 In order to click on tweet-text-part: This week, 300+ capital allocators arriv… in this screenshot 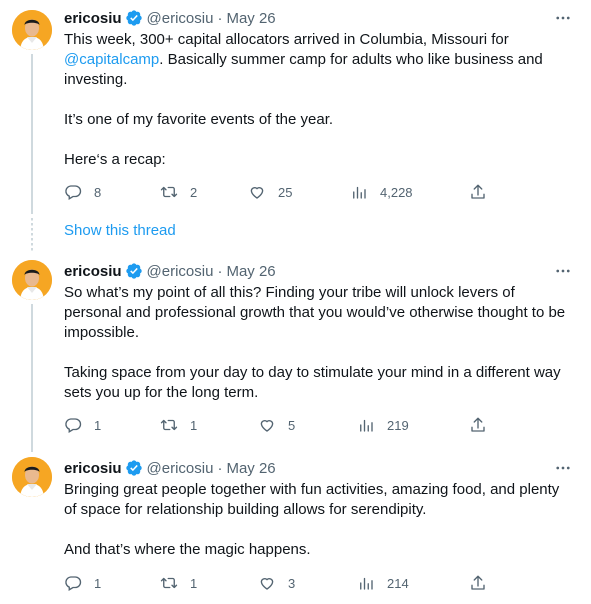, I will do `click(286, 39)`.